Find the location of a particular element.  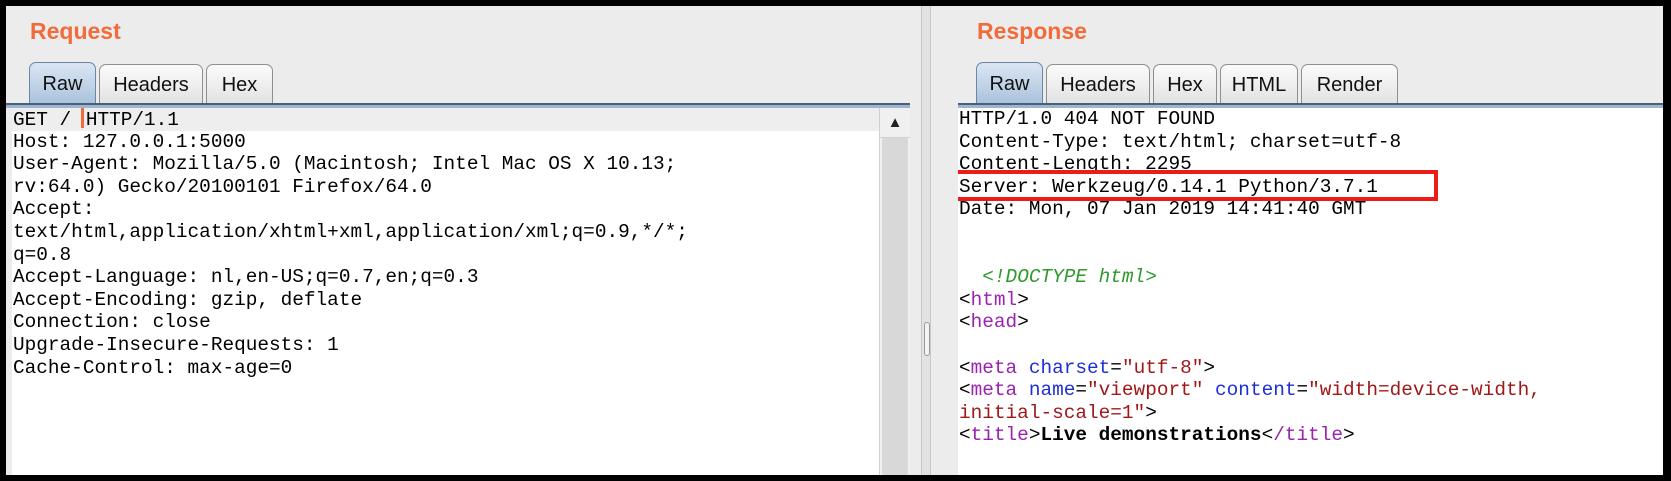

meta-viewport-continued-line: initial-scale=1"> is located at coordinates (1058, 412).